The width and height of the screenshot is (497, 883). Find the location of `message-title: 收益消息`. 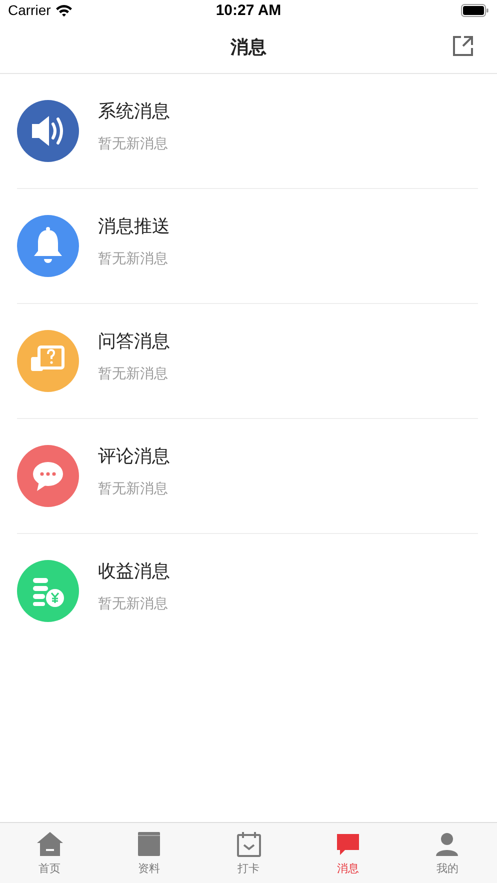

message-title: 收益消息 is located at coordinates (134, 571).